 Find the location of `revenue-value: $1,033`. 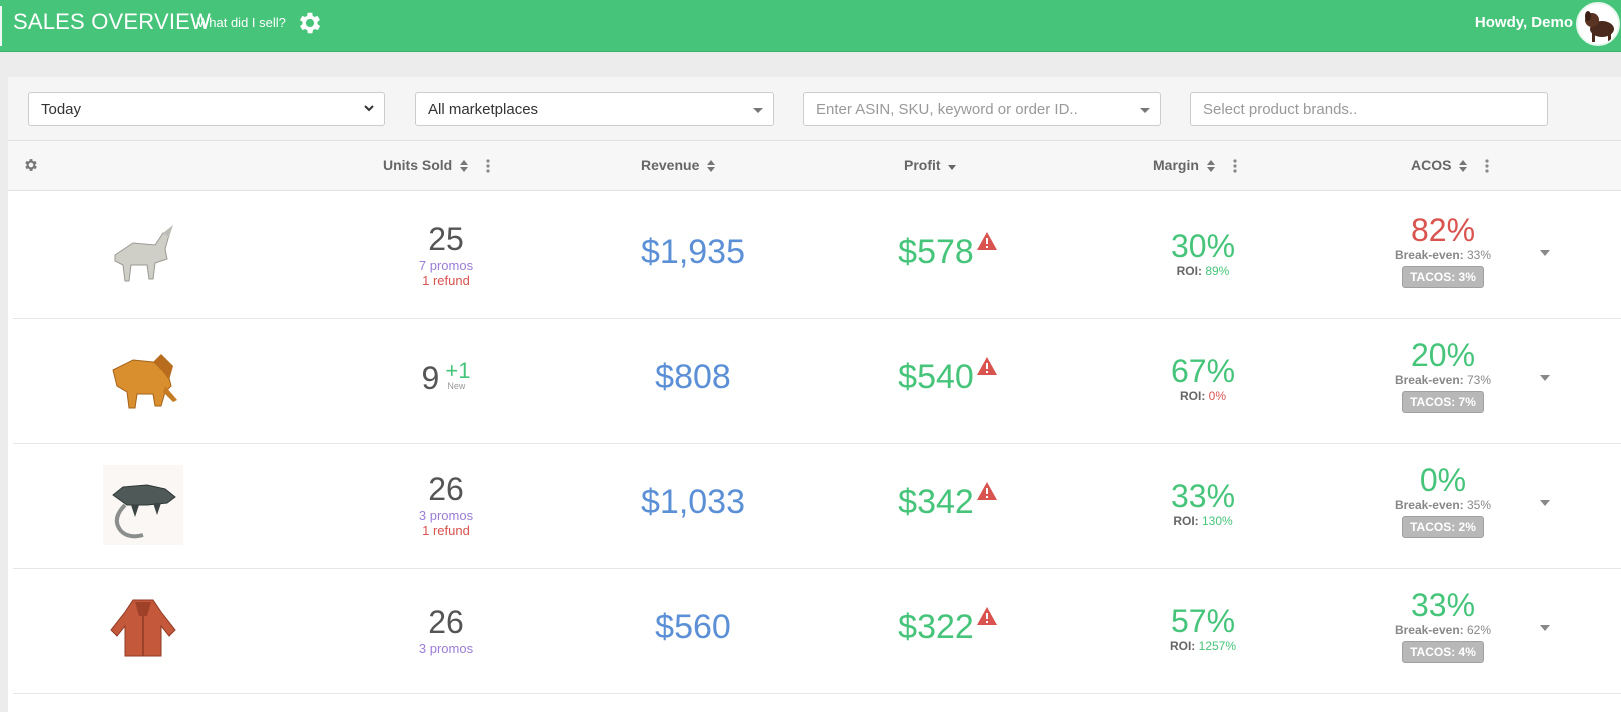

revenue-value: $1,033 is located at coordinates (693, 502).